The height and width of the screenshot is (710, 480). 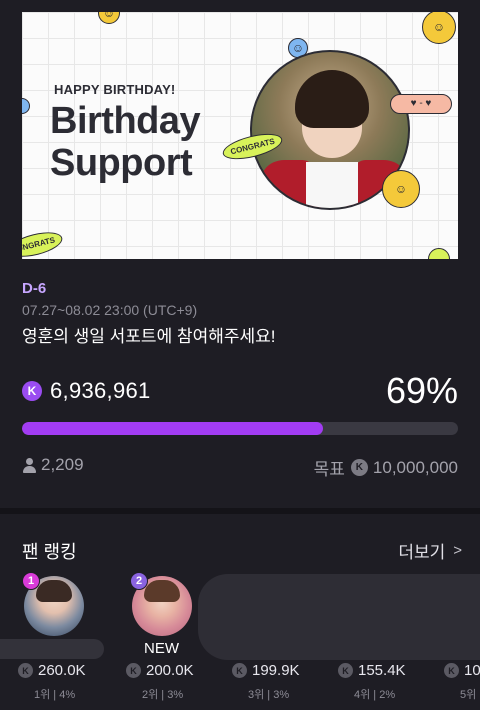 What do you see at coordinates (55, 695) in the screenshot?
I see `rank-meta: 1위 | 4%` at bounding box center [55, 695].